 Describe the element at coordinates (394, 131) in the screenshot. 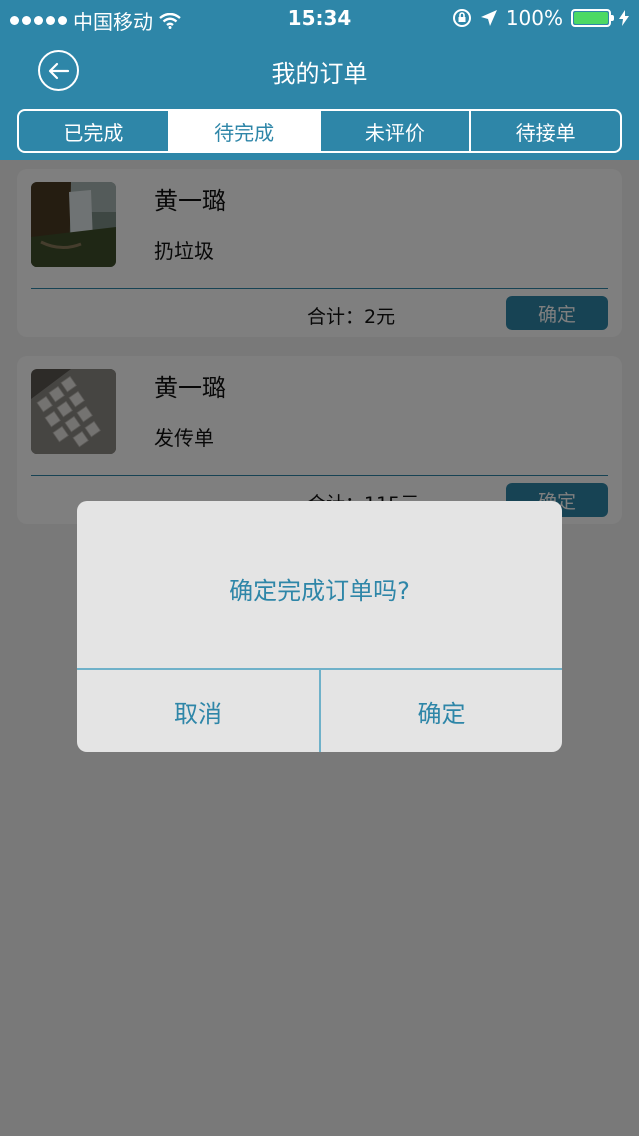

I see `tab-unrated: 未评价` at that location.